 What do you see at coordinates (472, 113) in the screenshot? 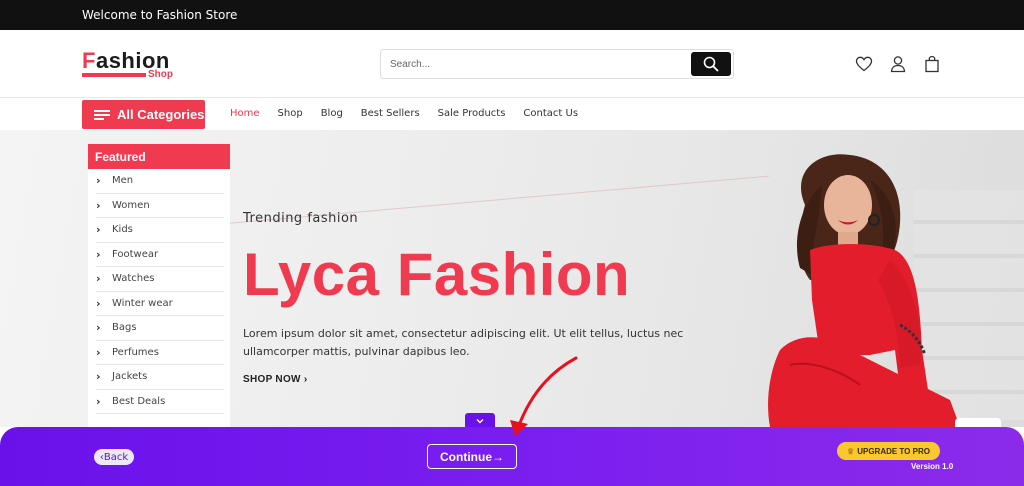
I see `nav-link-sale-products: Sale Products` at bounding box center [472, 113].